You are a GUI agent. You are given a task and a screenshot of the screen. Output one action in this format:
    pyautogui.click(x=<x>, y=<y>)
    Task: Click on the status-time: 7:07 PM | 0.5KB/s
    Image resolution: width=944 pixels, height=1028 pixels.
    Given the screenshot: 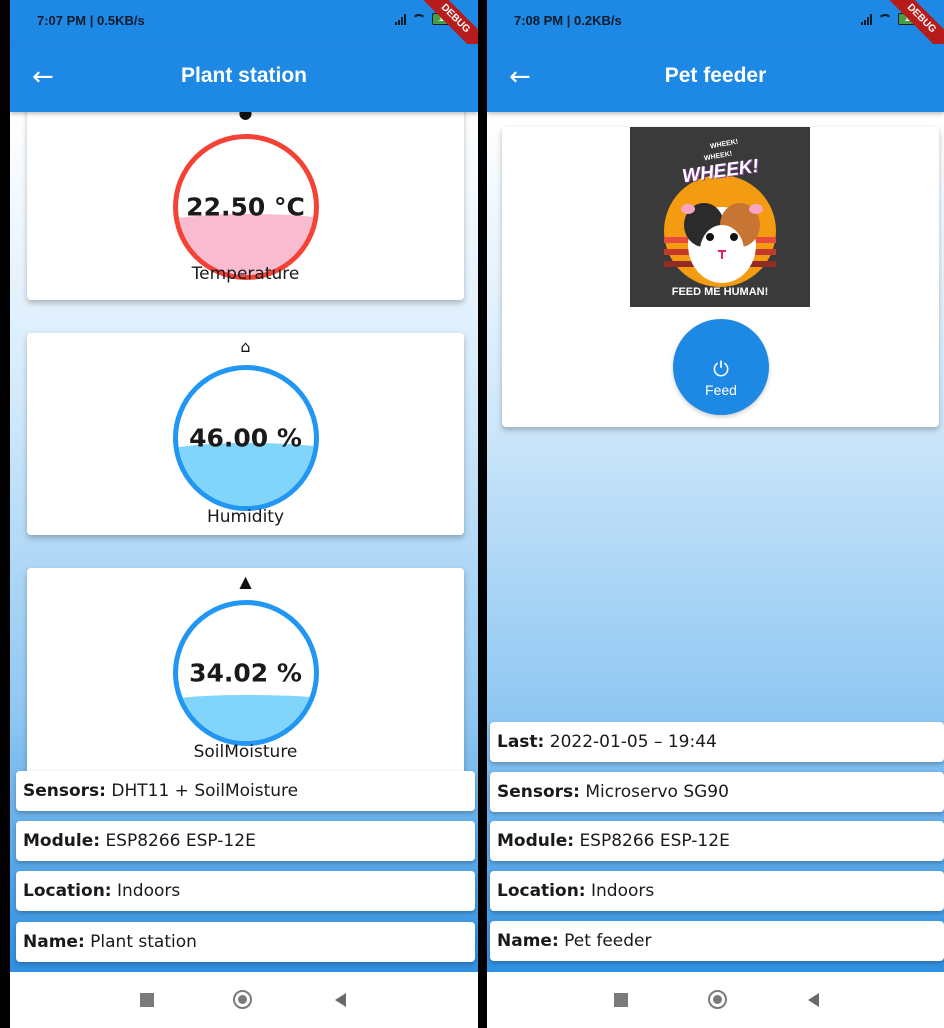 What is the action you would take?
    pyautogui.click(x=91, y=20)
    